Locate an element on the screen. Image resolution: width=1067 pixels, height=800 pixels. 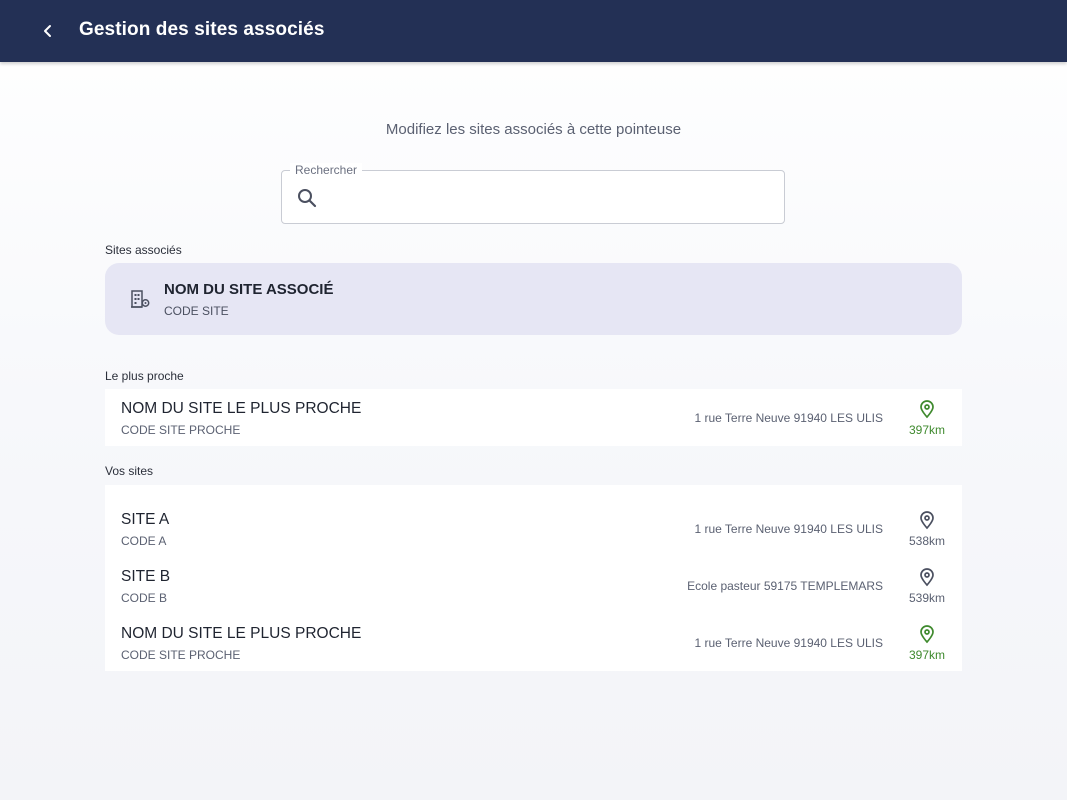
app-bar: Gestion des sites associés is located at coordinates (533, 31).